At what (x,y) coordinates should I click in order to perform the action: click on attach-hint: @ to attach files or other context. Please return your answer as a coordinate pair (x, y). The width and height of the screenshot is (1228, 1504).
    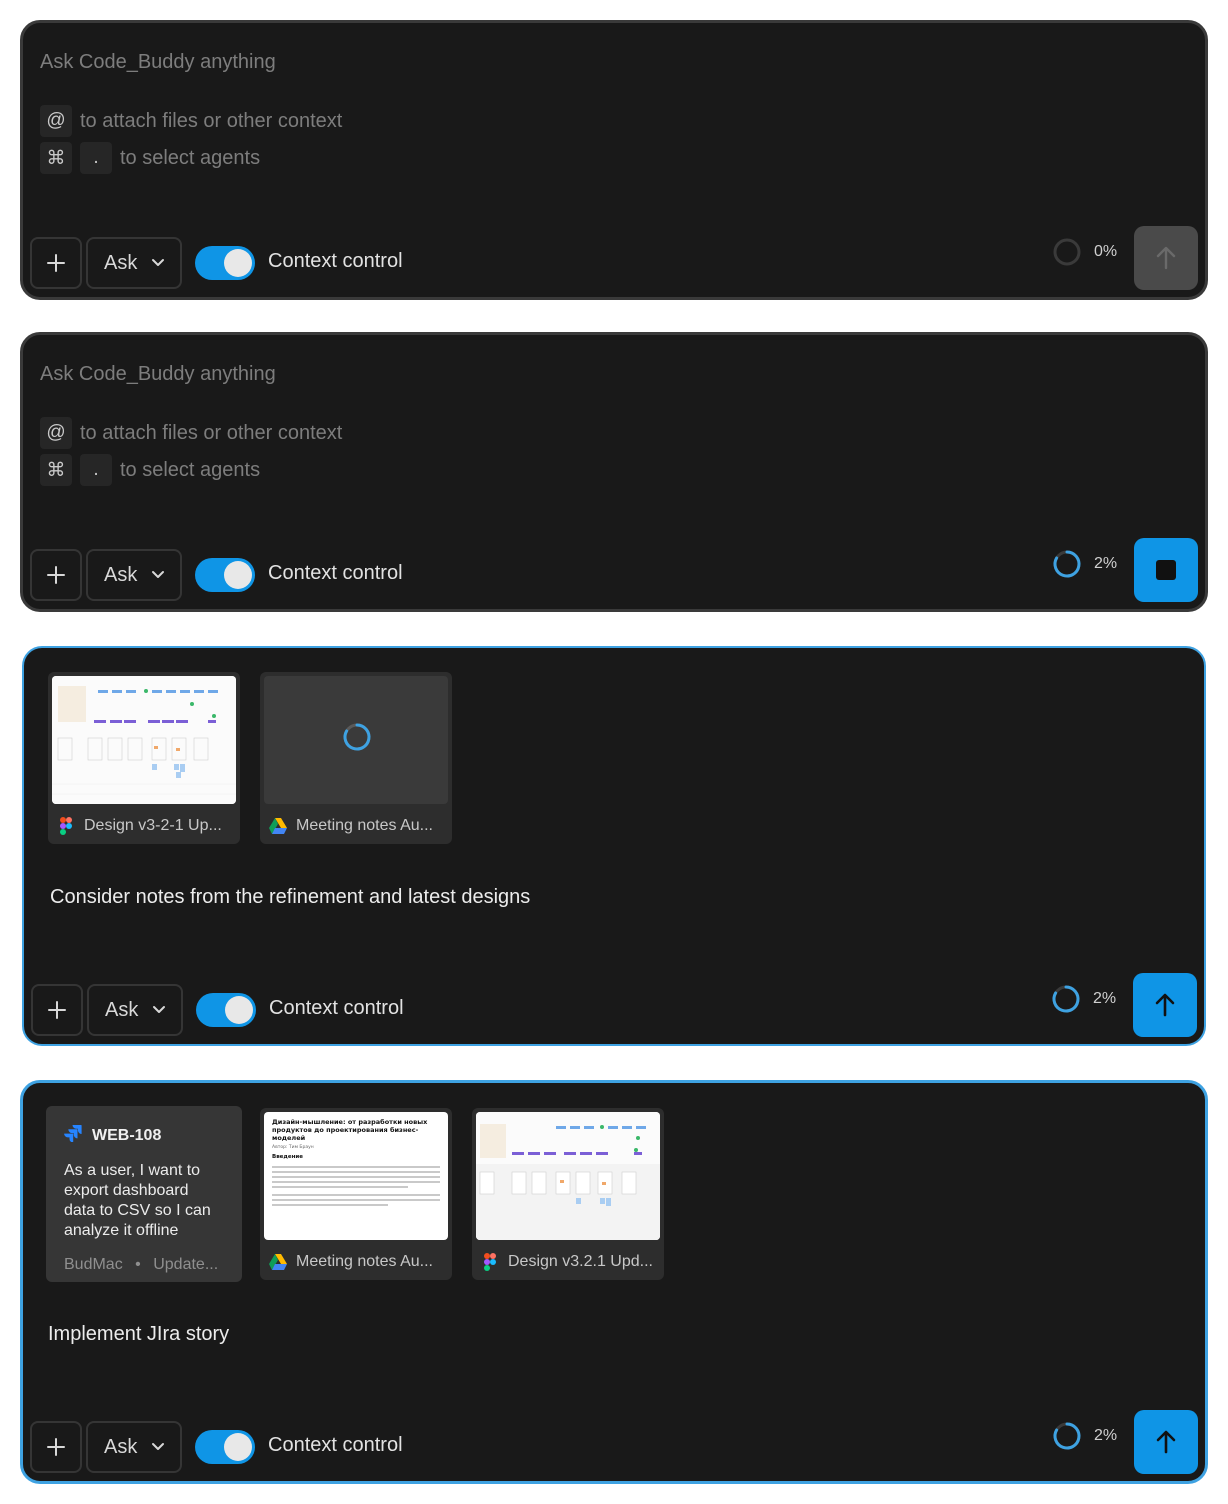
    Looking at the image, I should click on (191, 121).